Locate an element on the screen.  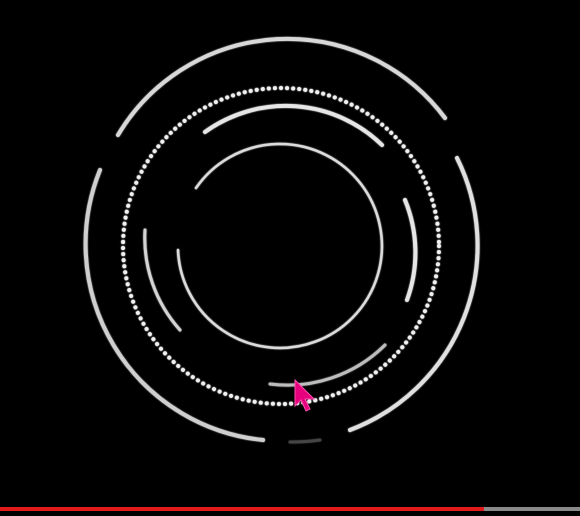
core-ring is located at coordinates (280, 246).